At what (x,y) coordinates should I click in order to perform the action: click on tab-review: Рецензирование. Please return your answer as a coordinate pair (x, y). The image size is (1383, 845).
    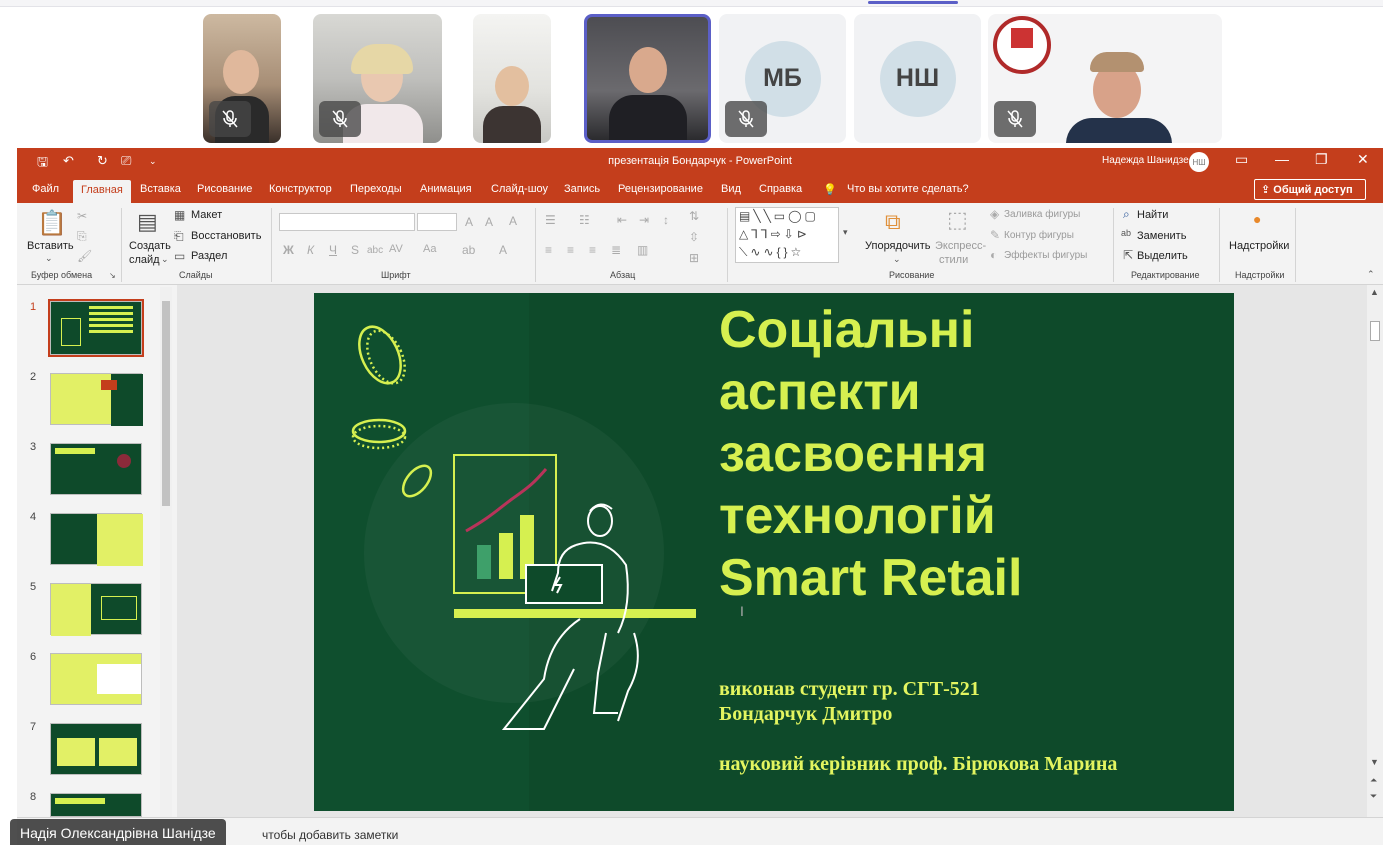
    Looking at the image, I should click on (660, 189).